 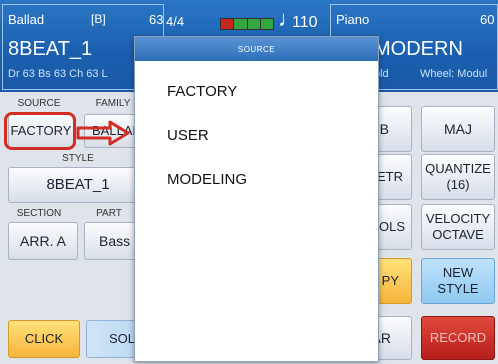 I want to click on velocity-octave-button: VELOCITY OCTAVE, so click(x=458, y=227).